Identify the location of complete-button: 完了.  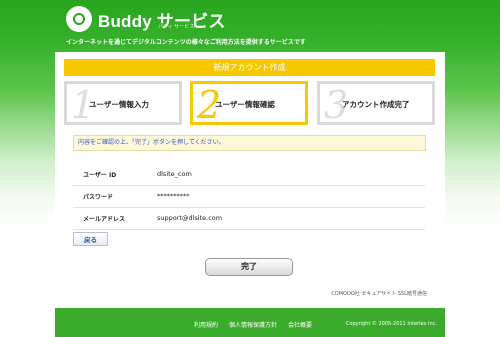
(249, 267).